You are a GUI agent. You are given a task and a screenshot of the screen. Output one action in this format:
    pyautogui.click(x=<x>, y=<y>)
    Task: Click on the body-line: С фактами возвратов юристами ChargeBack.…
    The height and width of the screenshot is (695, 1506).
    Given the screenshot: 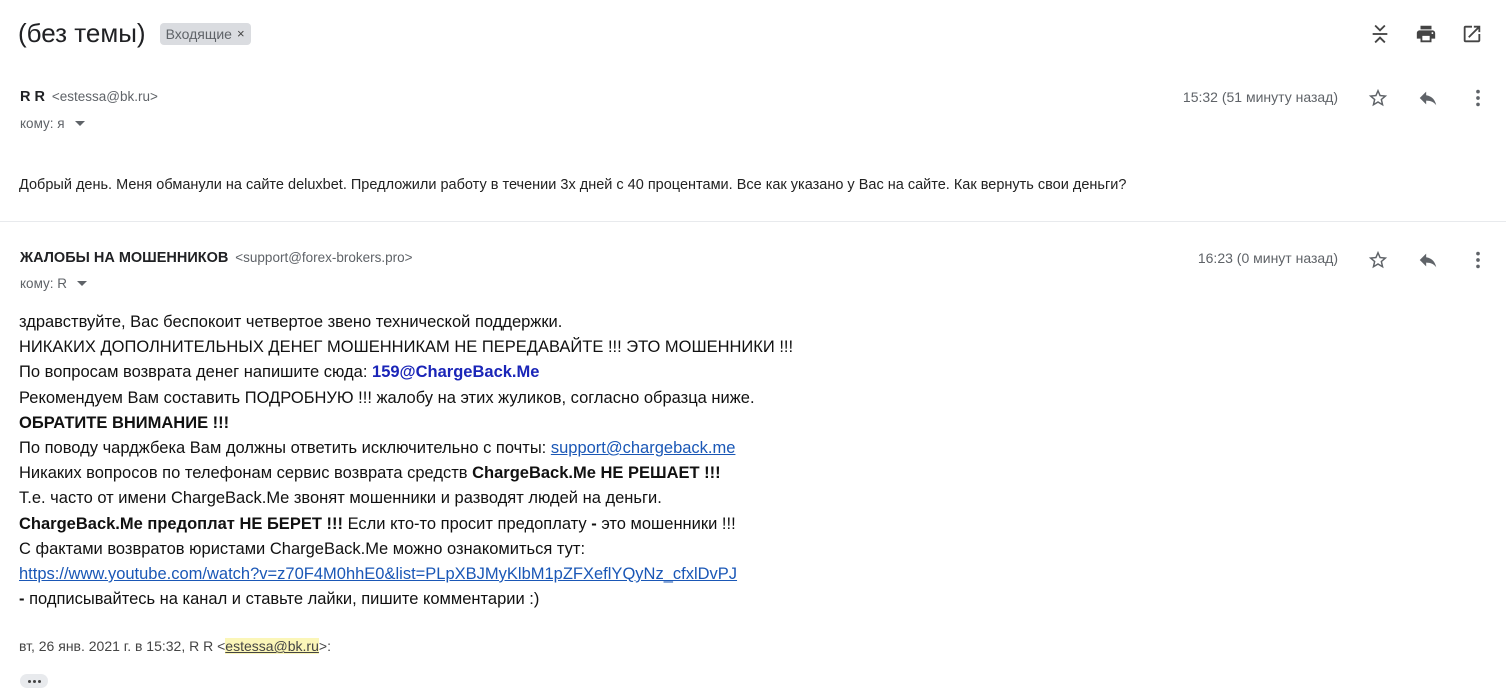 What is the action you would take?
    pyautogui.click(x=302, y=548)
    